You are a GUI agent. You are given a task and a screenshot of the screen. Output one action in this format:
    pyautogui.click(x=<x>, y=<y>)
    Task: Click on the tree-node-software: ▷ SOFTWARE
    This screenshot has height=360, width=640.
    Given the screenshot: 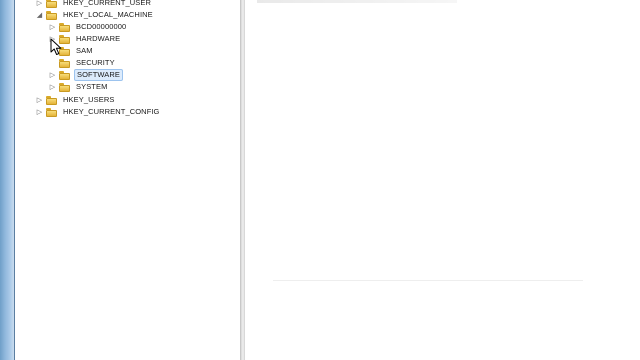 What is the action you would take?
    pyautogui.click(x=86, y=75)
    